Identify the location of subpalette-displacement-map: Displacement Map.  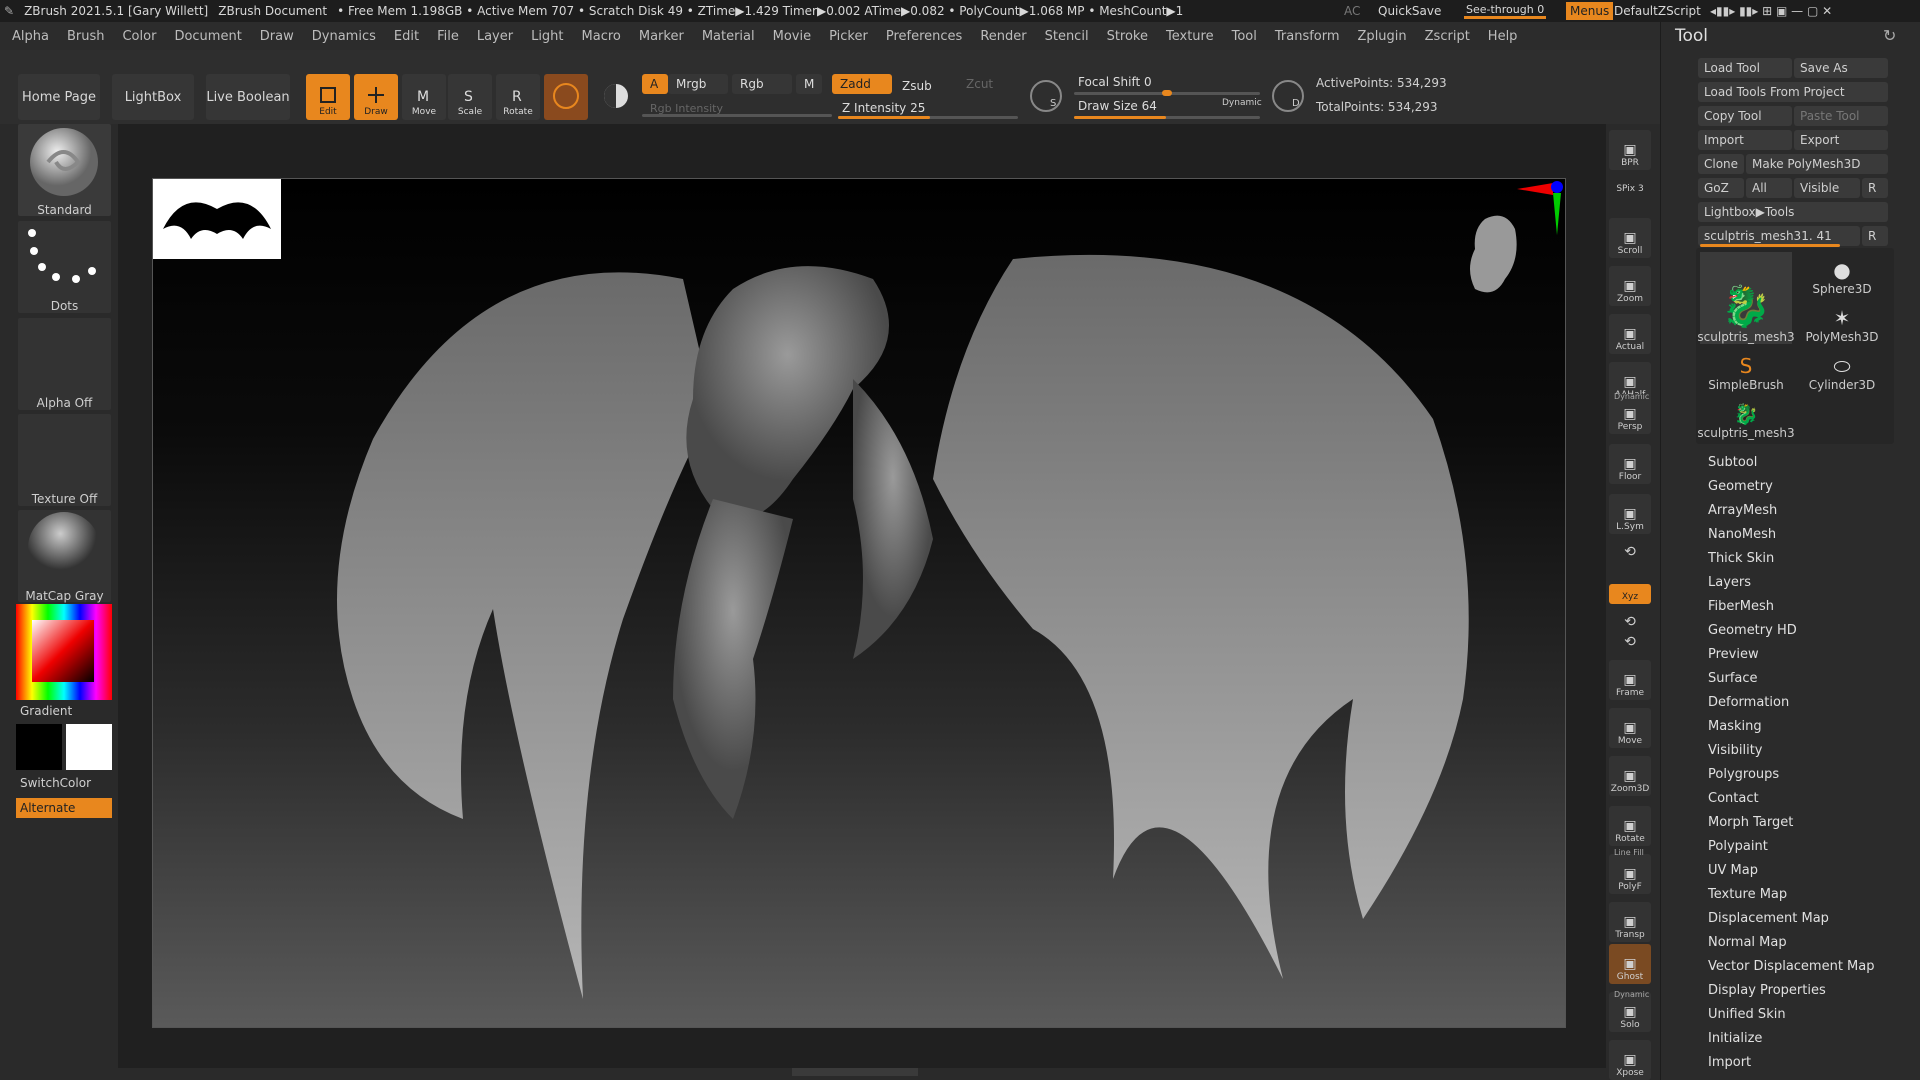
(1768, 918).